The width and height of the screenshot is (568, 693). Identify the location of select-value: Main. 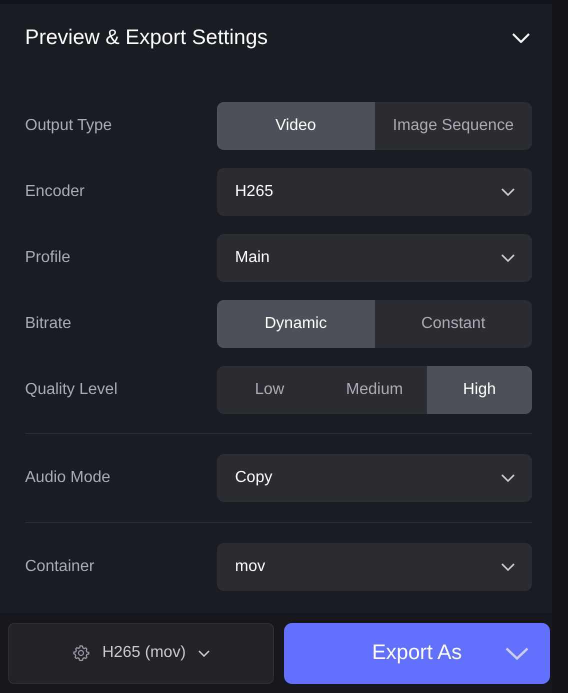
(252, 258).